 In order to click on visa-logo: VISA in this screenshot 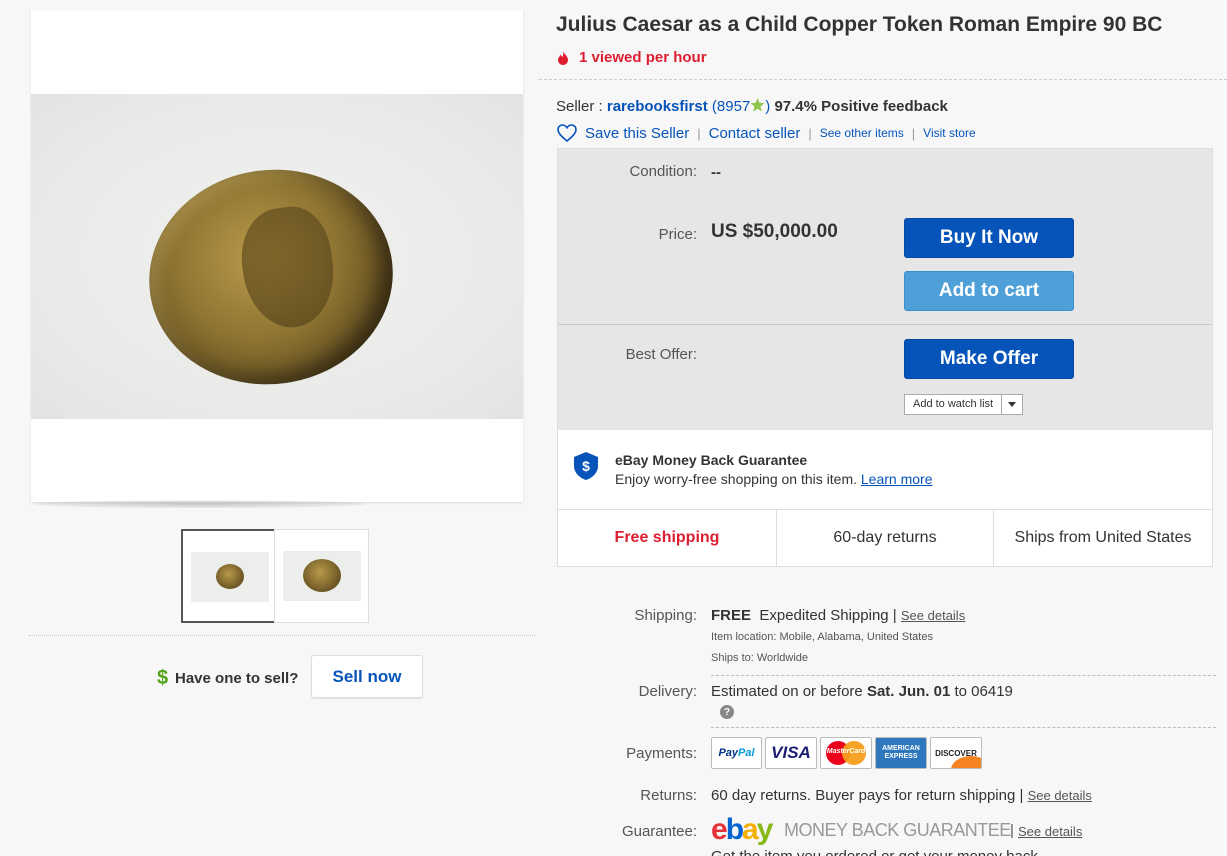, I will do `click(791, 753)`.